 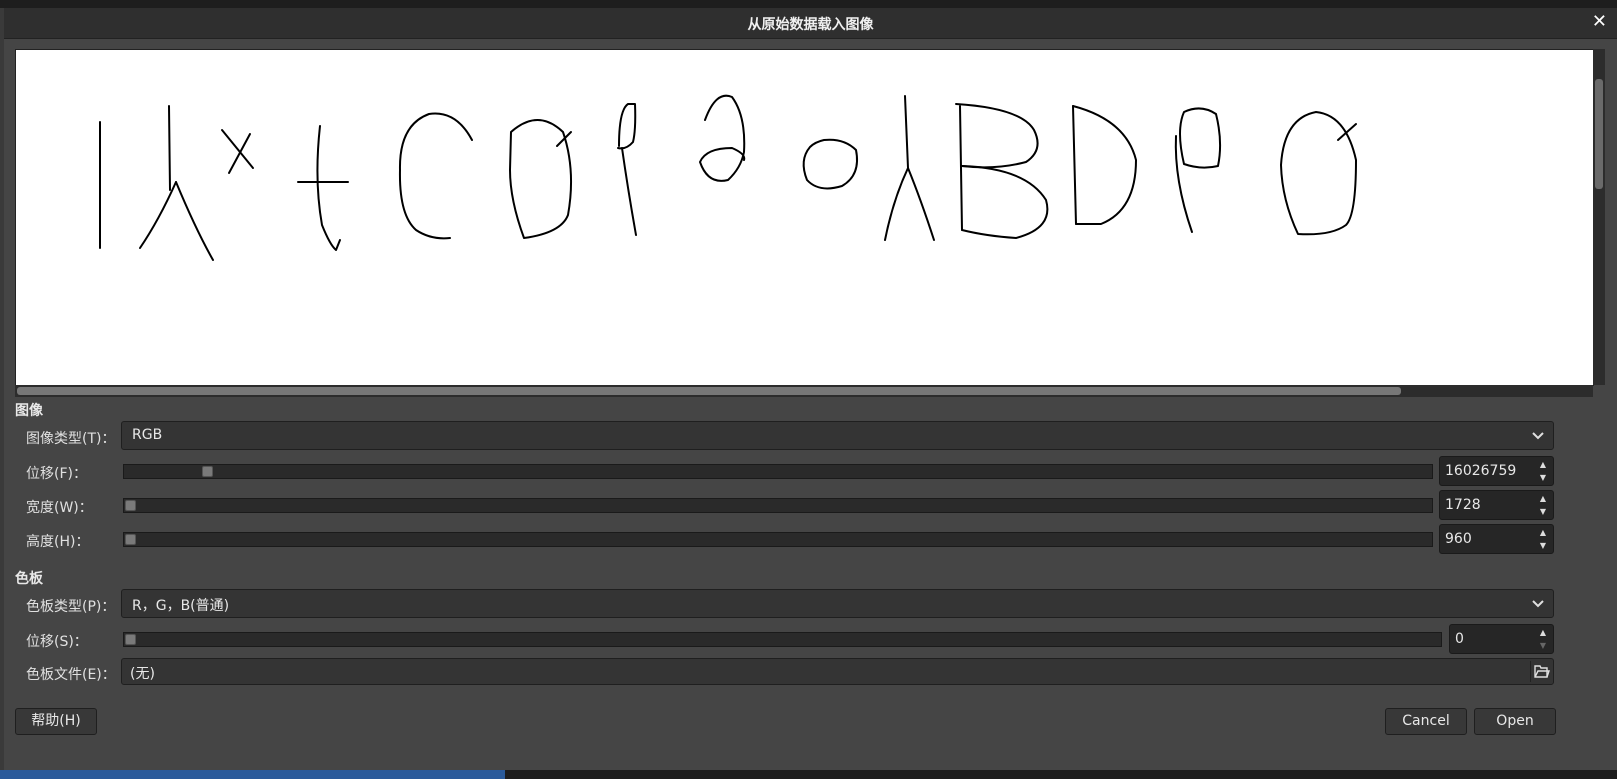 I want to click on folder-icon, so click(x=1540, y=671).